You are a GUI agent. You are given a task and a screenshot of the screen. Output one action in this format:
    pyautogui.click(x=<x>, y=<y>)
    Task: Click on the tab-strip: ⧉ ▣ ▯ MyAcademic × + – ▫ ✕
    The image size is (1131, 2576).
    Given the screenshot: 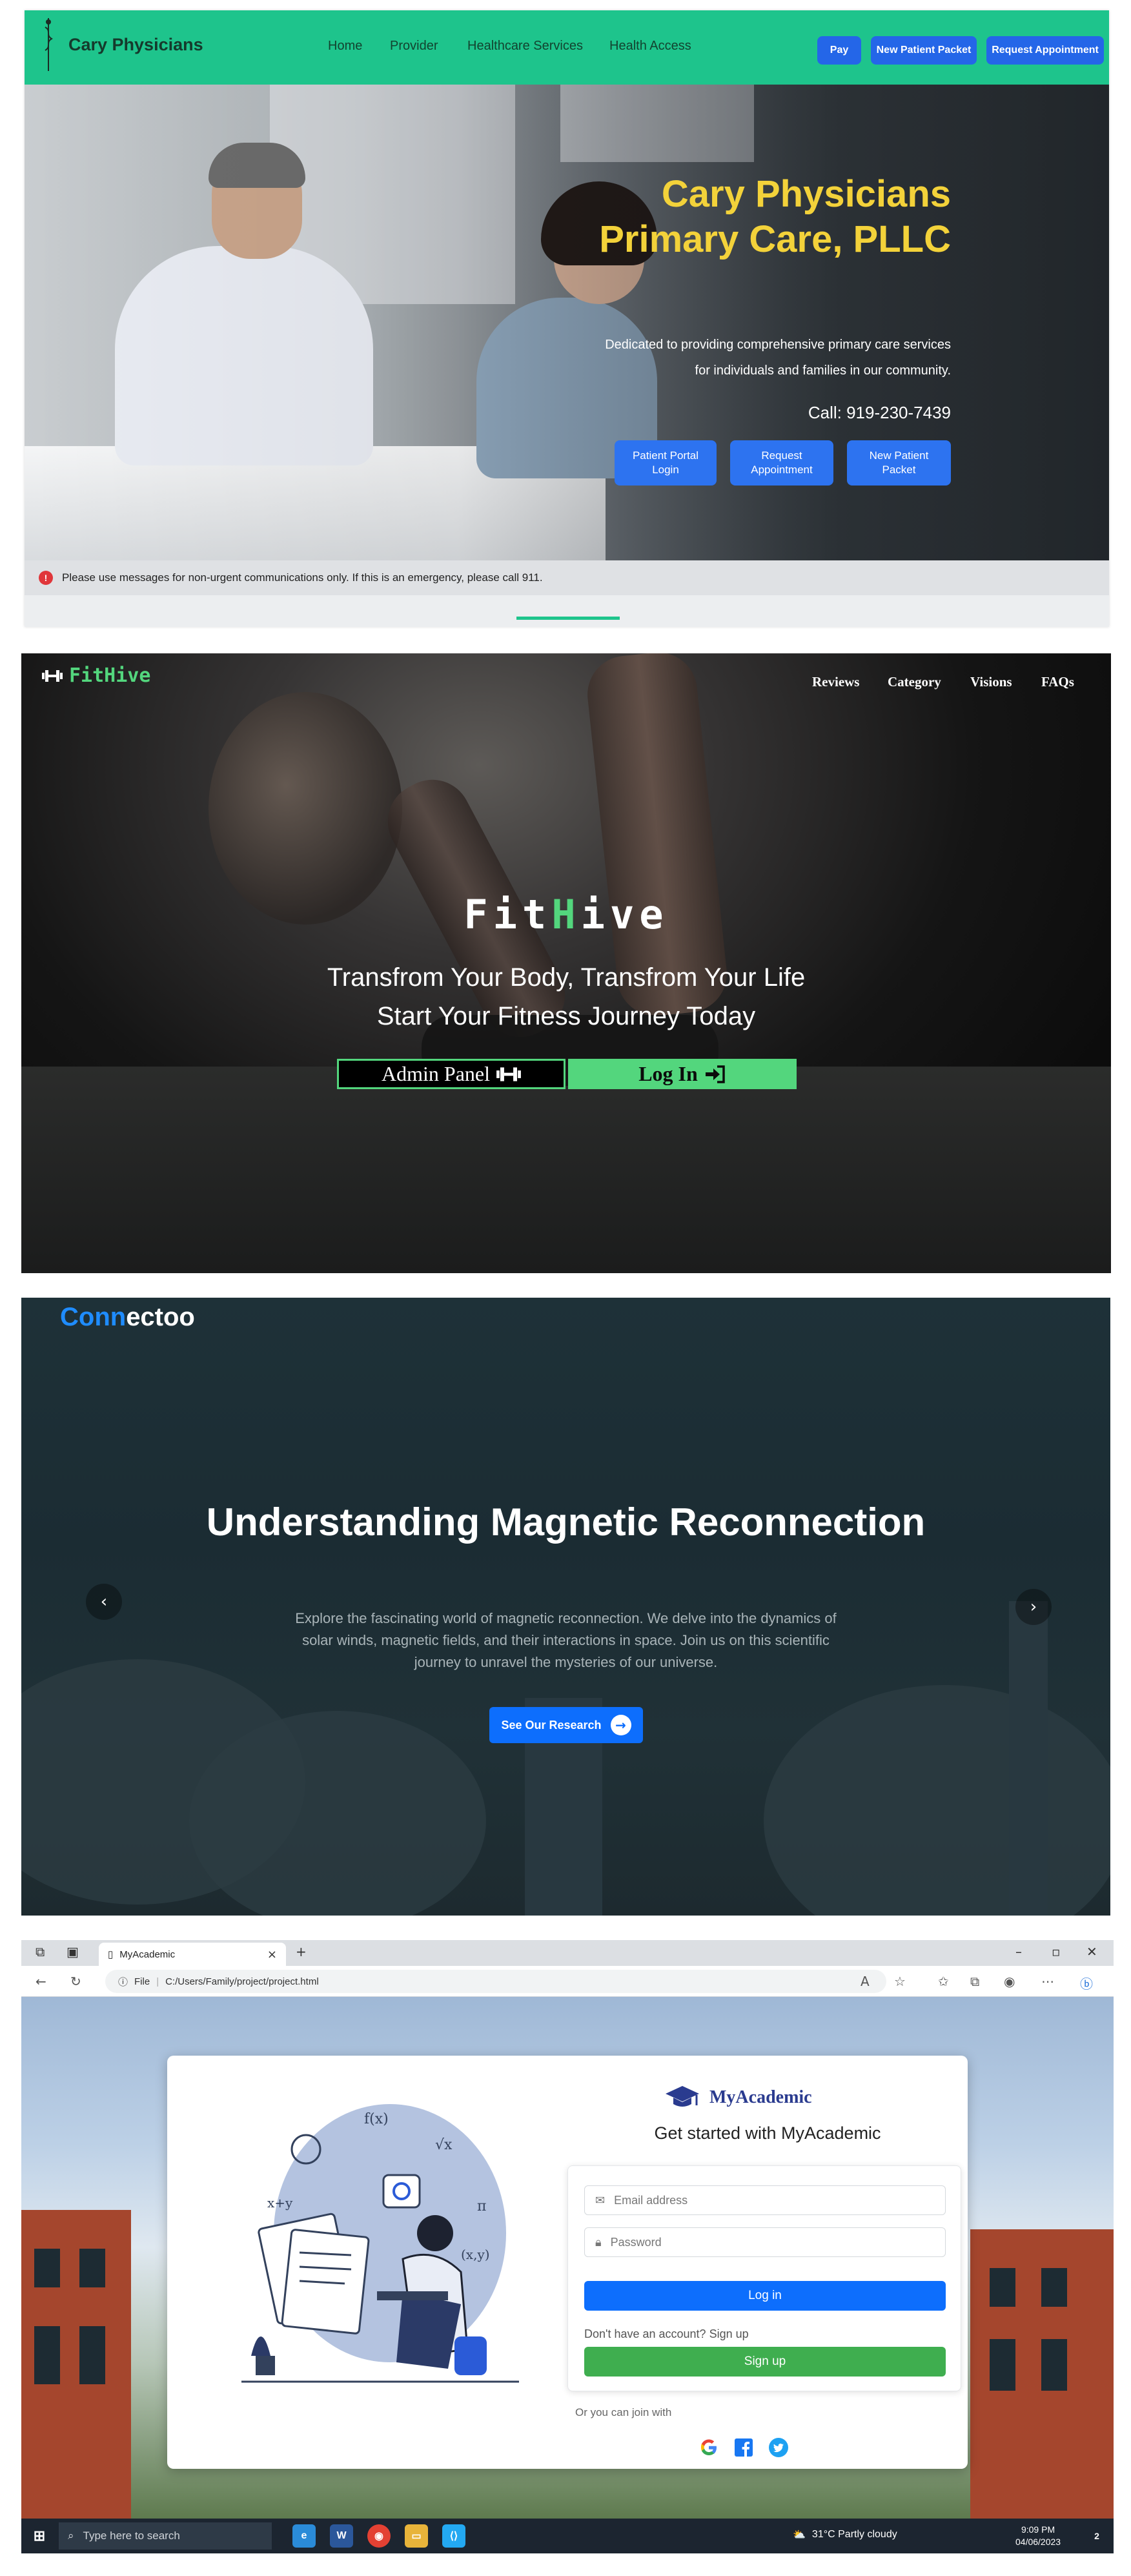 What is the action you would take?
    pyautogui.click(x=567, y=1953)
    